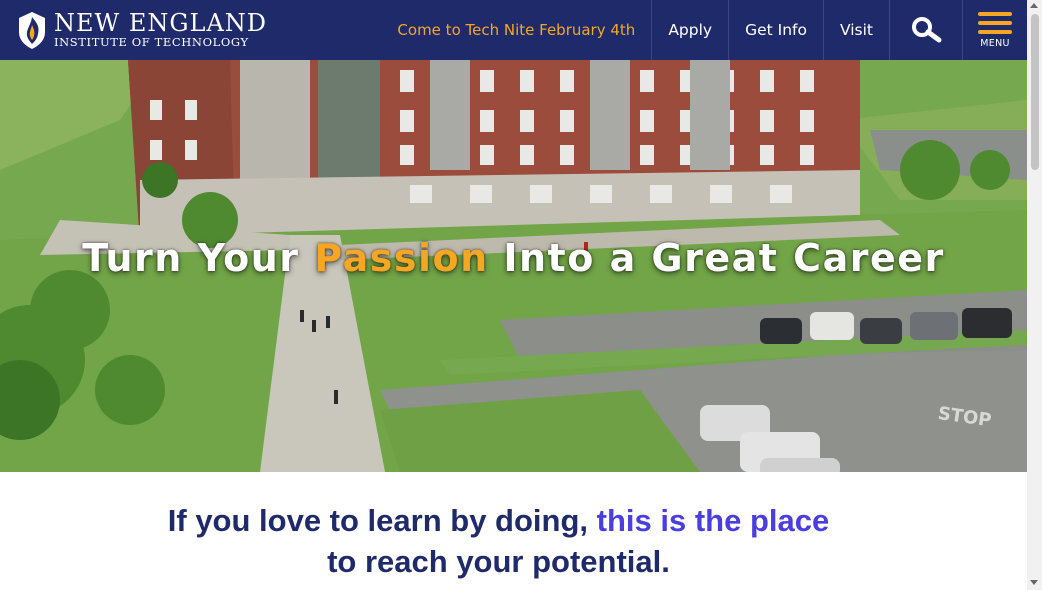 The image size is (1042, 590). Describe the element at coordinates (498, 561) in the screenshot. I see `tagline-line2: to reach your potential.` at that location.